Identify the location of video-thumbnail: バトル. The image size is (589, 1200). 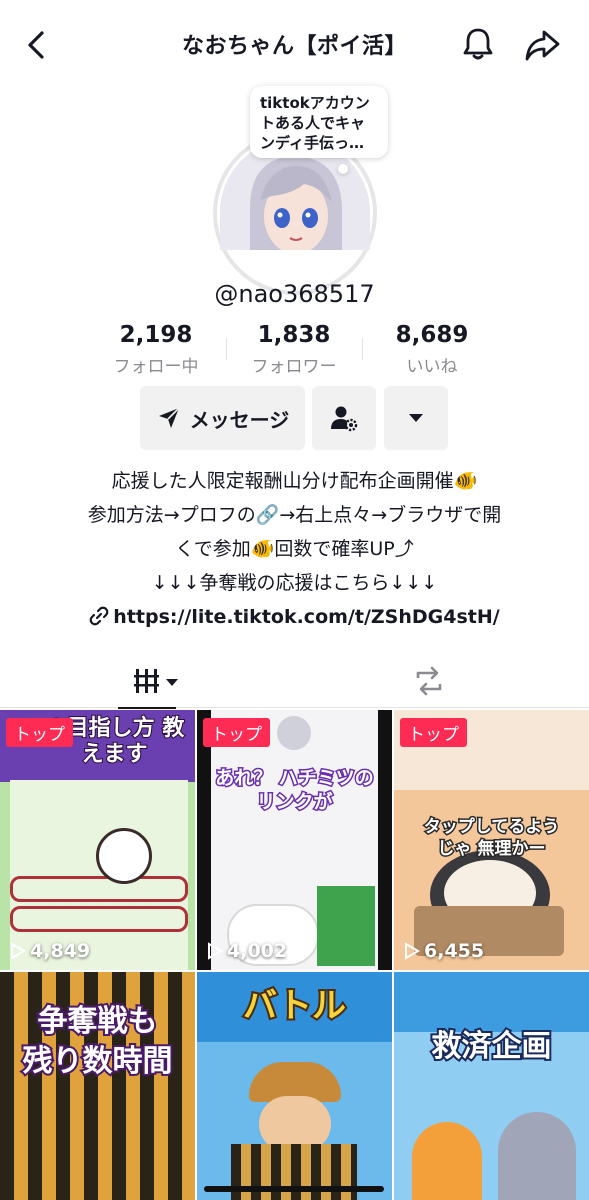
(294, 1086).